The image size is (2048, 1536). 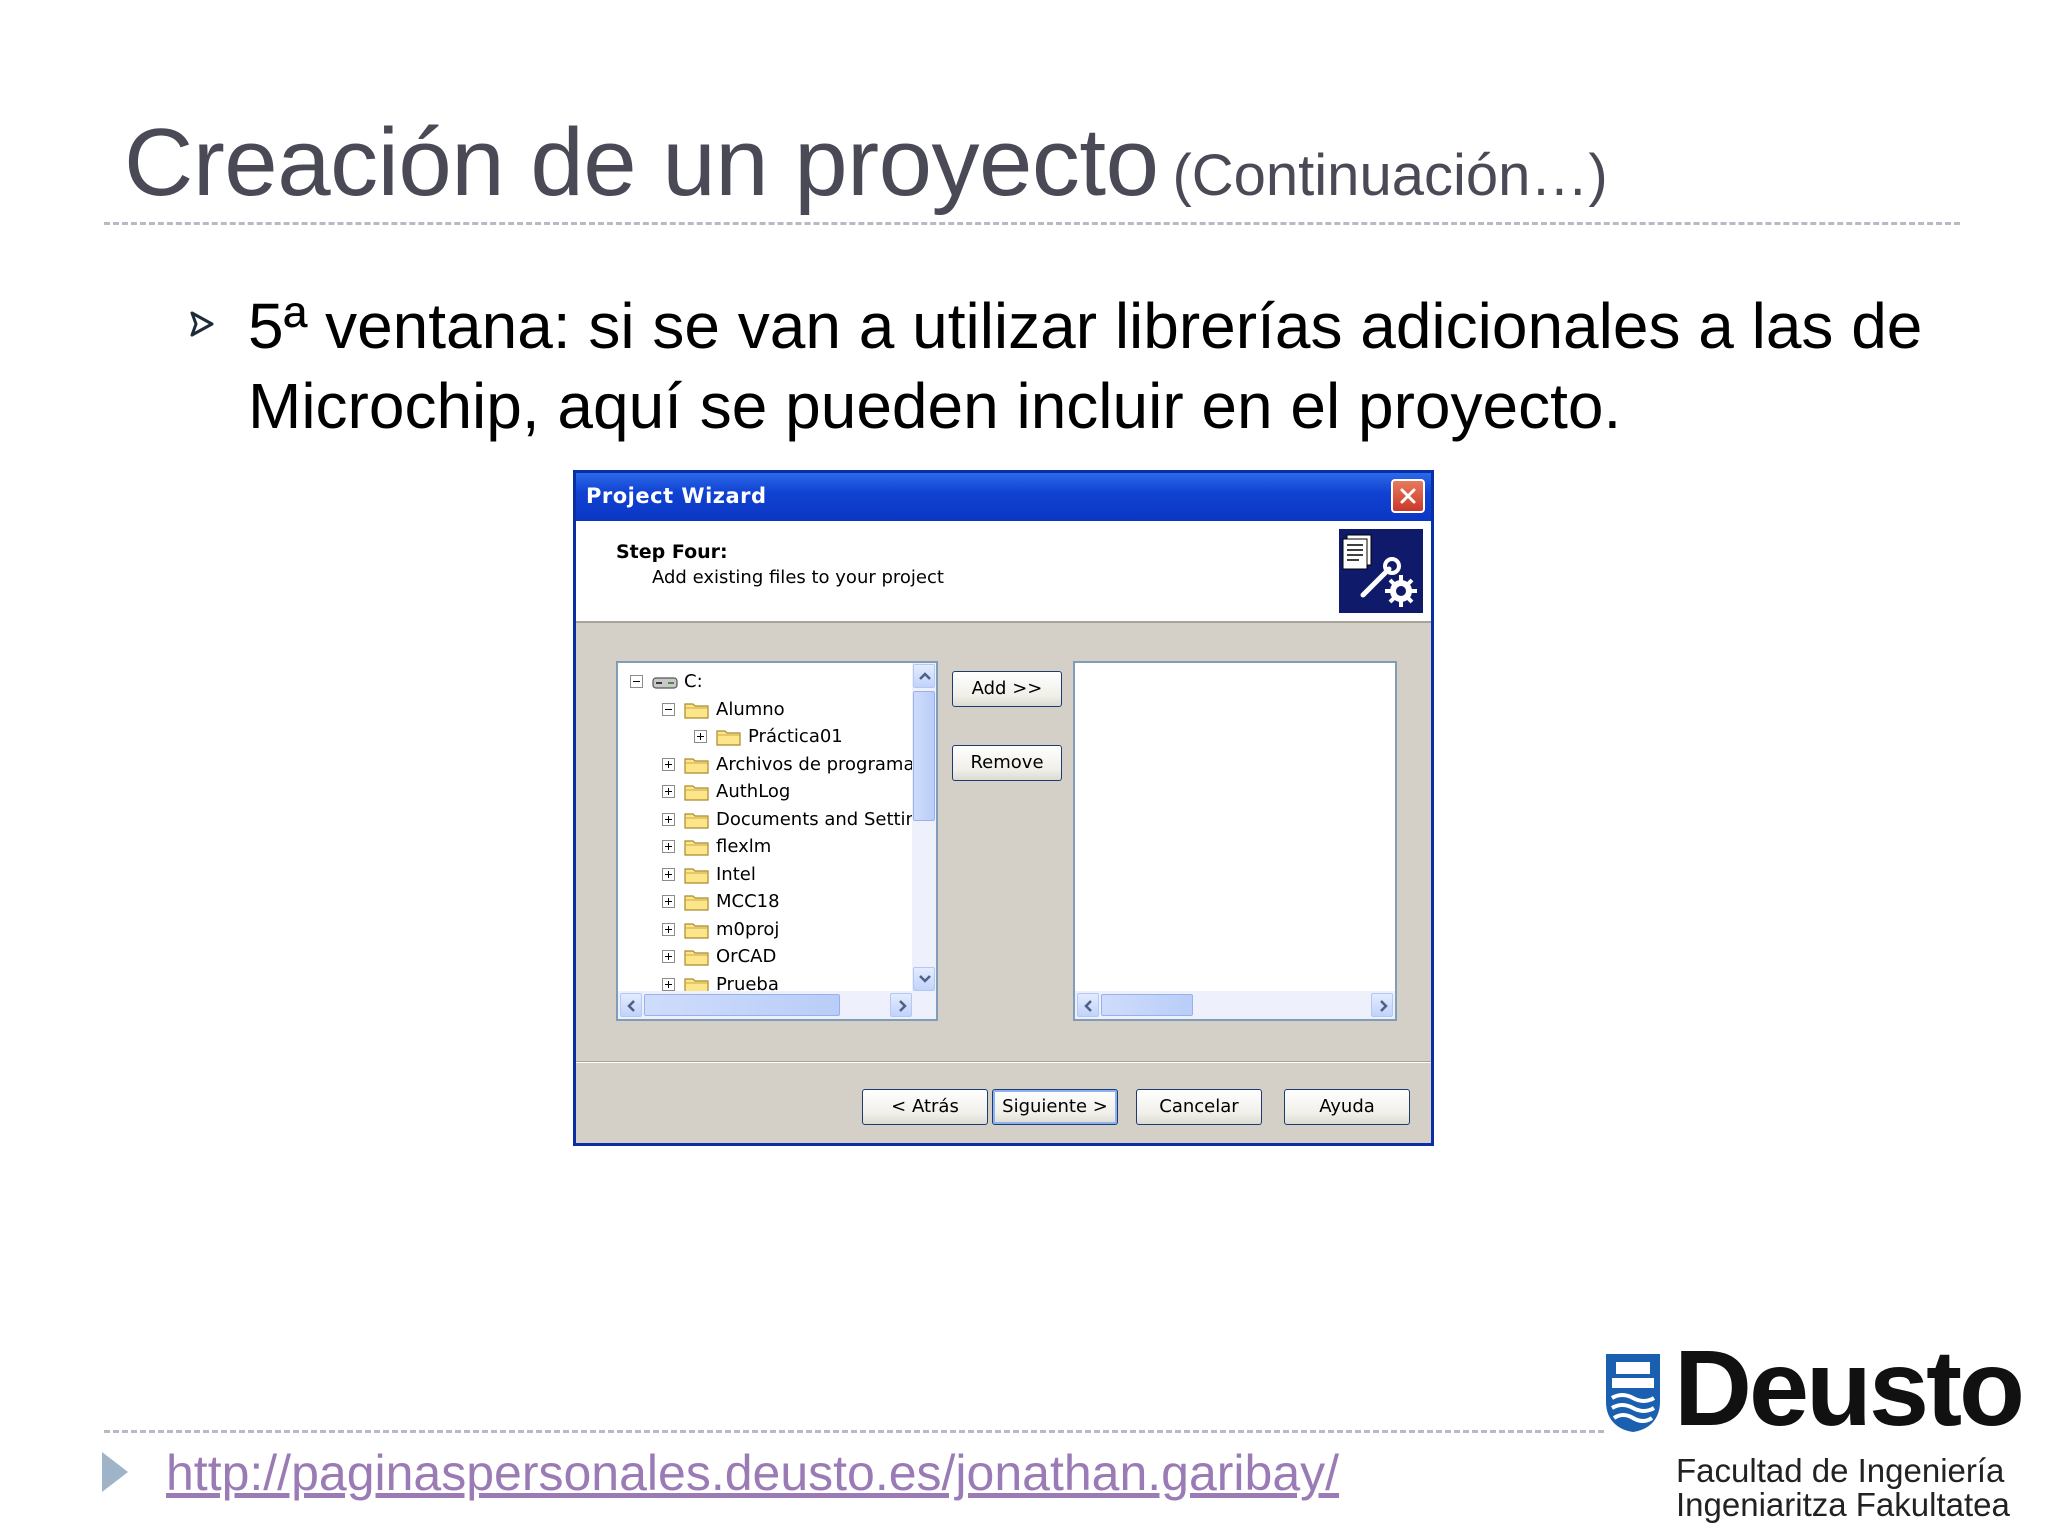 I want to click on deusto-shield-icon, so click(x=1633, y=1393).